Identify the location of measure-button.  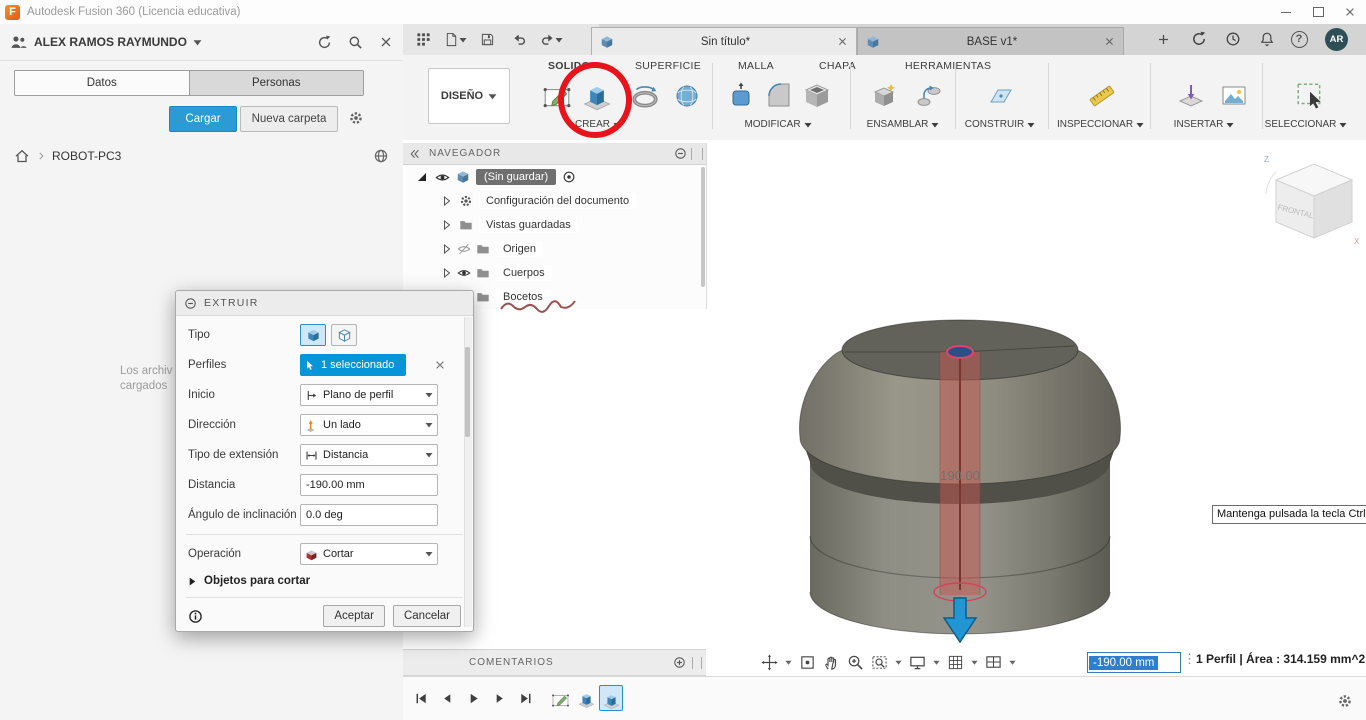
(1102, 96).